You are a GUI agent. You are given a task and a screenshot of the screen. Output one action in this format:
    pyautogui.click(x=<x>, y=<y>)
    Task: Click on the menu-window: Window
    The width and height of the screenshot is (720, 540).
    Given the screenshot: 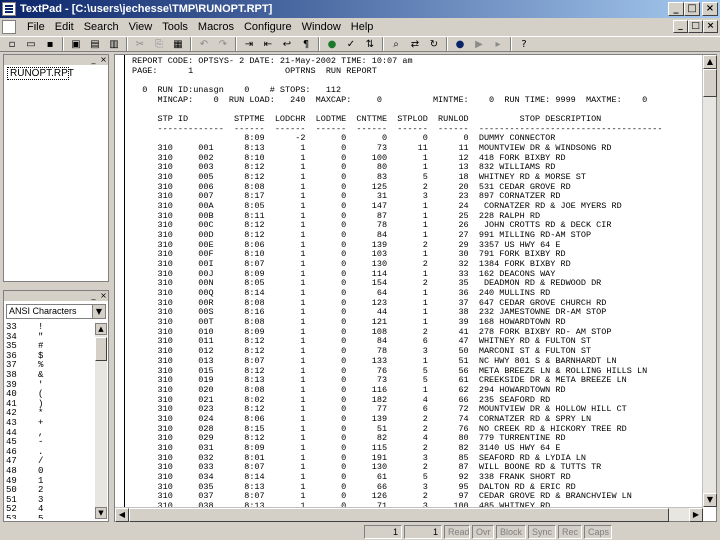 What is the action you would take?
    pyautogui.click(x=321, y=27)
    